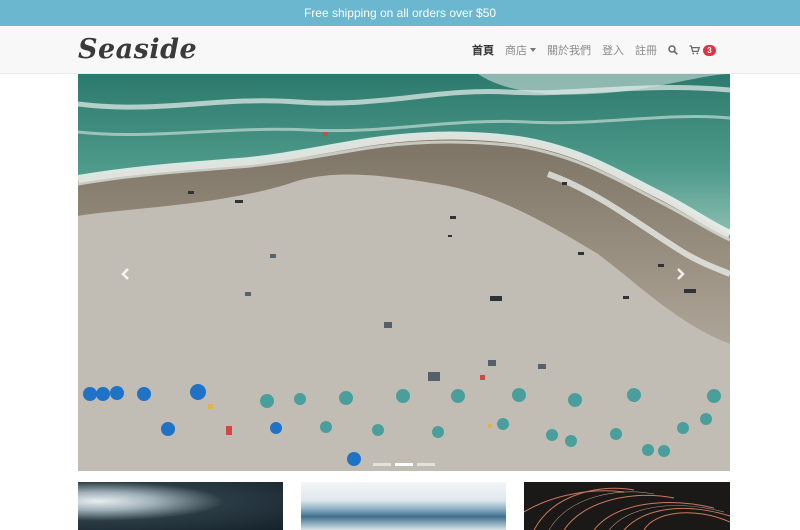 The height and width of the screenshot is (530, 800). What do you see at coordinates (613, 50) in the screenshot?
I see `nav-item-login: 登入` at bounding box center [613, 50].